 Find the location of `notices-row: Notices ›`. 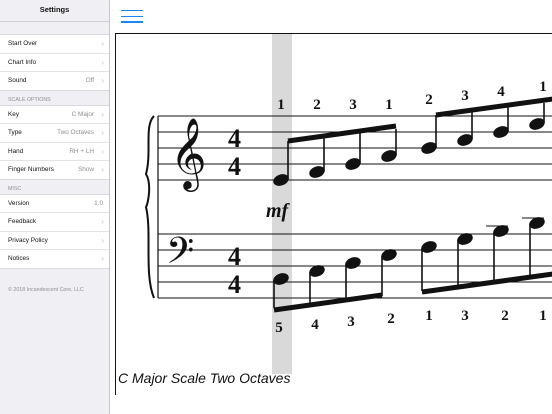

notices-row: Notices › is located at coordinates (54, 259).